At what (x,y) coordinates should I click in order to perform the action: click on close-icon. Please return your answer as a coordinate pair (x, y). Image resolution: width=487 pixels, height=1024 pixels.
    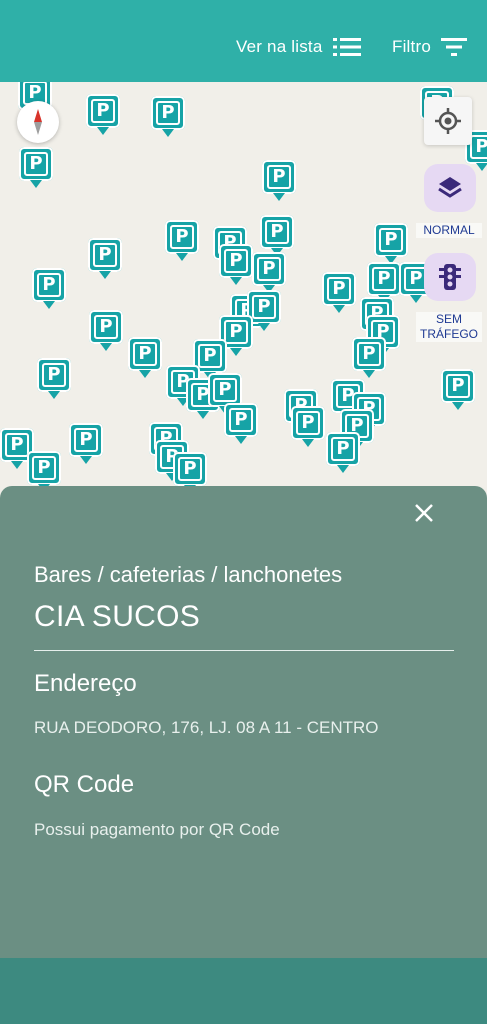
    Looking at the image, I should click on (424, 513).